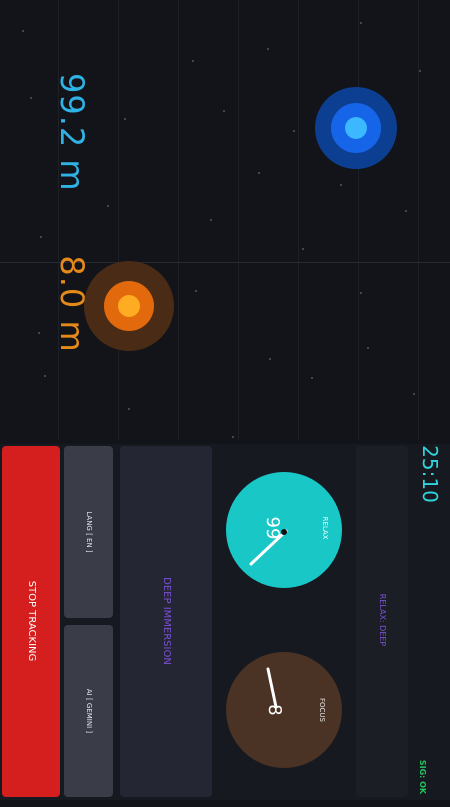 The height and width of the screenshot is (807, 450). Describe the element at coordinates (284, 530) in the screenshot. I see `relax-gauge: 99 RELAX` at that location.